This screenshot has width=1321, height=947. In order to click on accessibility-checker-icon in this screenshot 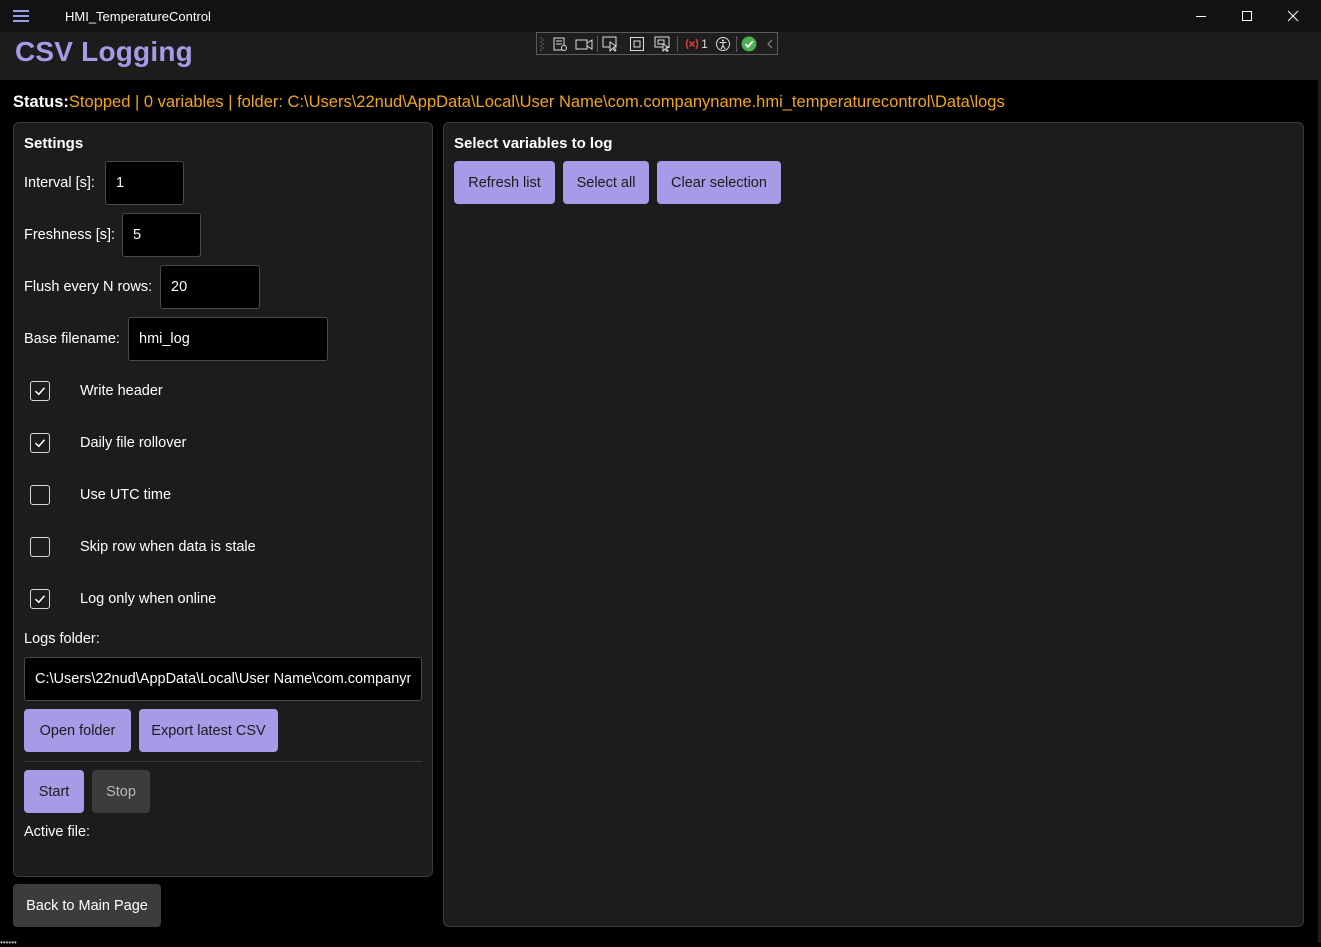, I will do `click(723, 44)`.